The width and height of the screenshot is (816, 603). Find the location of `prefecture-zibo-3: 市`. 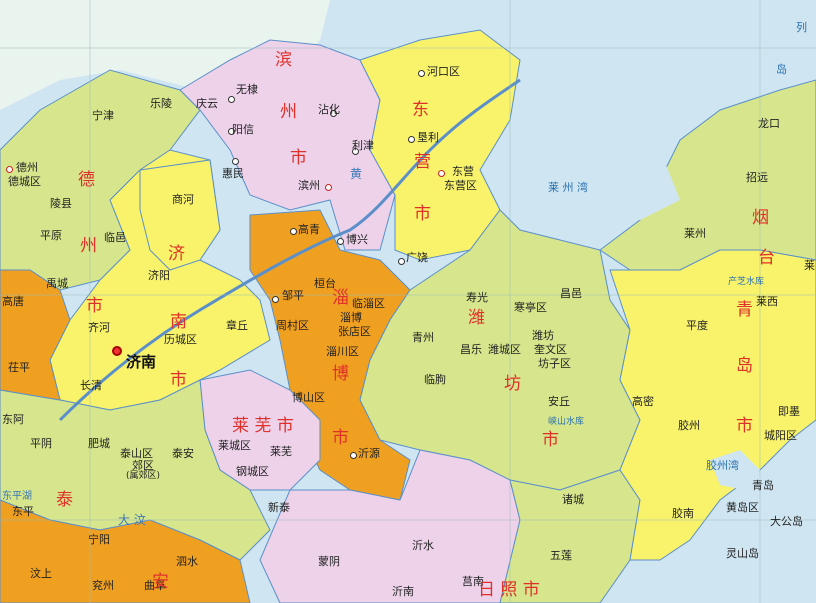

prefecture-zibo-3: 市 is located at coordinates (340, 438).